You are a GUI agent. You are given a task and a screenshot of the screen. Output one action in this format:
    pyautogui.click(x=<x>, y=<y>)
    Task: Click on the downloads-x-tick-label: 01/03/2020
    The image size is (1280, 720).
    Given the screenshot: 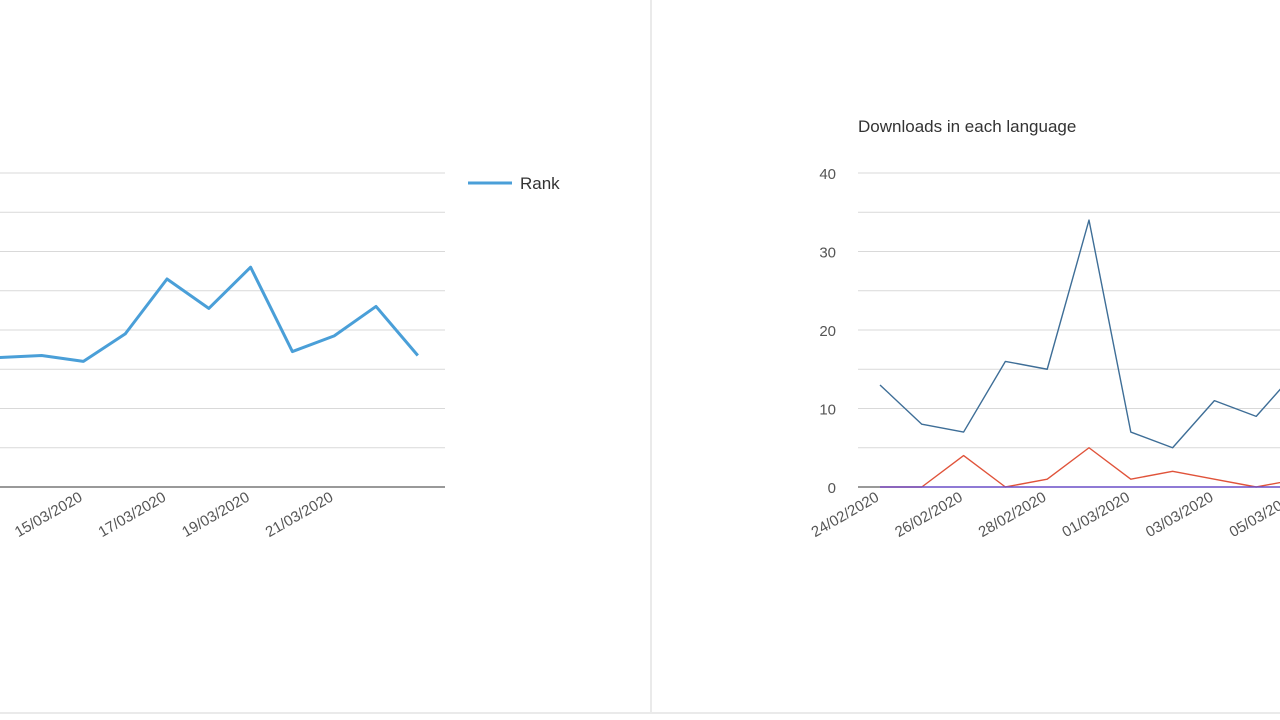 What is the action you would take?
    pyautogui.click(x=1096, y=515)
    